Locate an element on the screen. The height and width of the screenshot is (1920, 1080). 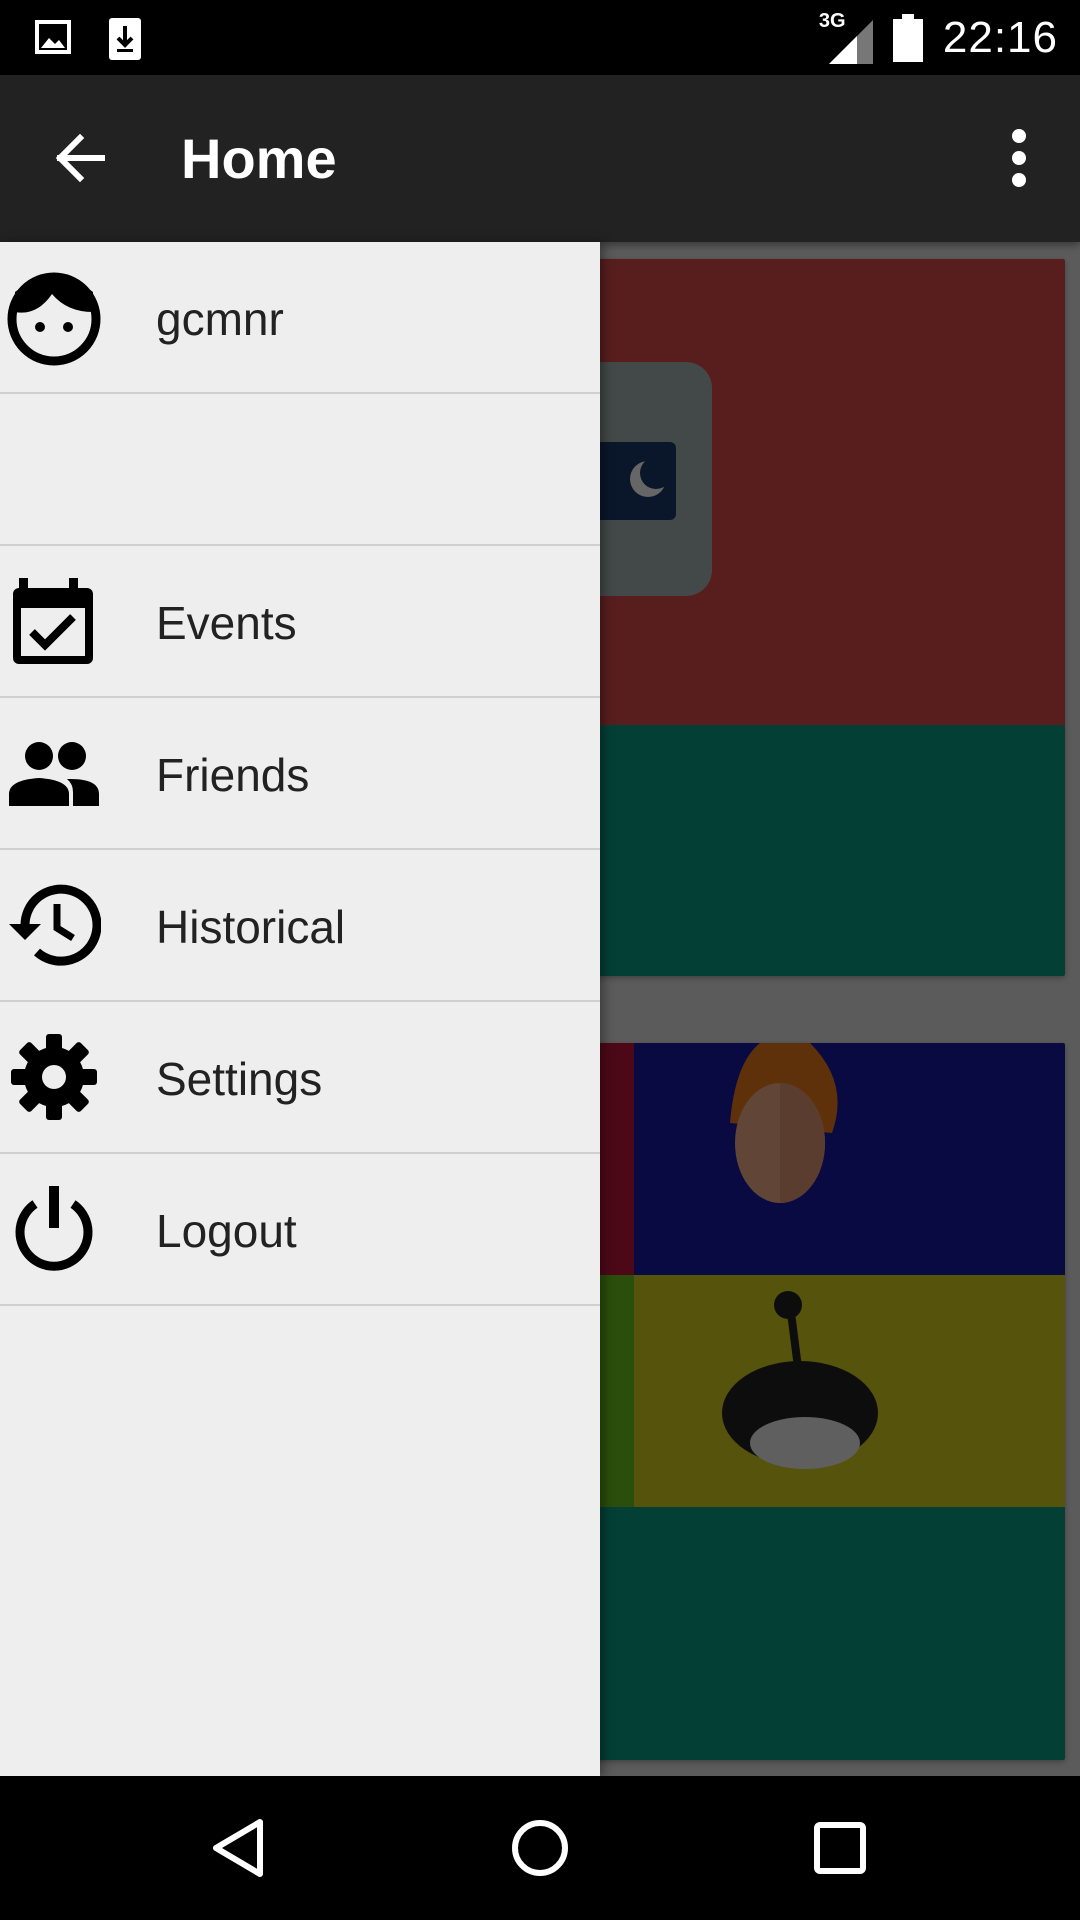
history-icon is located at coordinates (55, 925).